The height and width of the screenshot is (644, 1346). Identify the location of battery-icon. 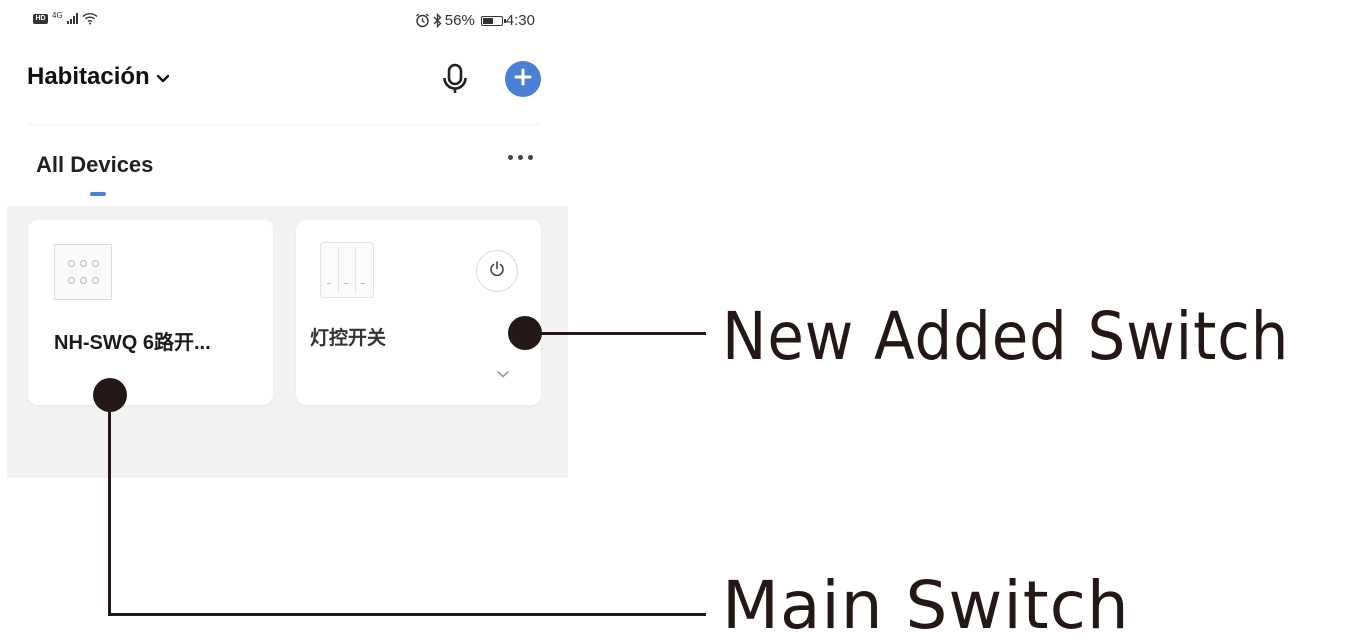
(493, 20).